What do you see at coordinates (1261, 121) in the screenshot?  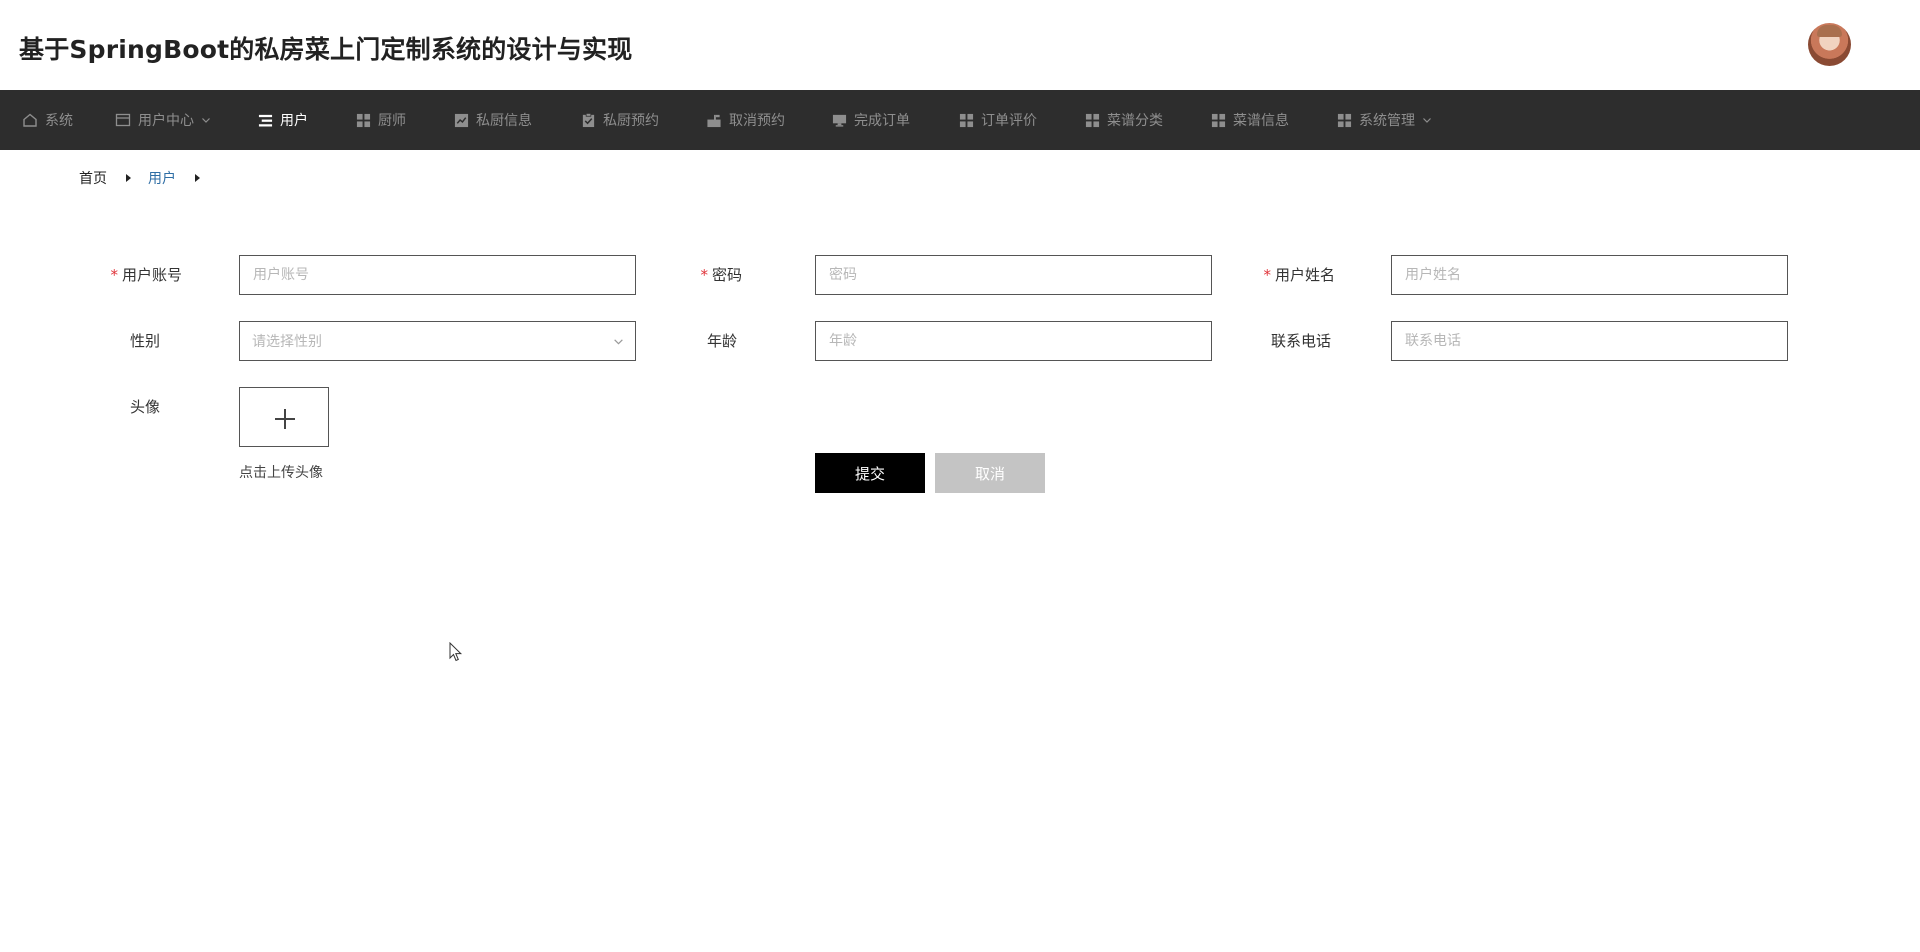 I see `nav-item-label: 菜谱信息` at bounding box center [1261, 121].